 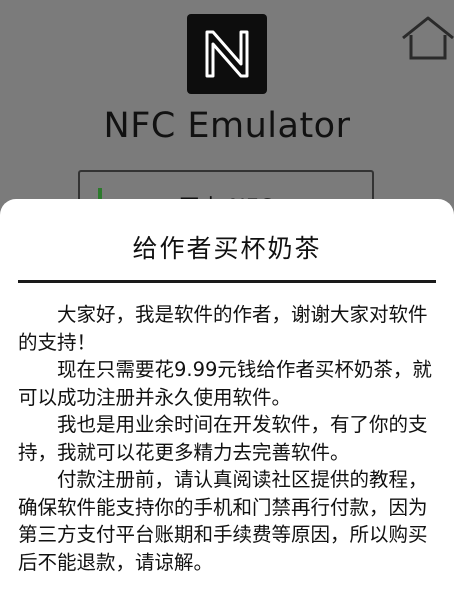 I want to click on home-icon, so click(x=427, y=37).